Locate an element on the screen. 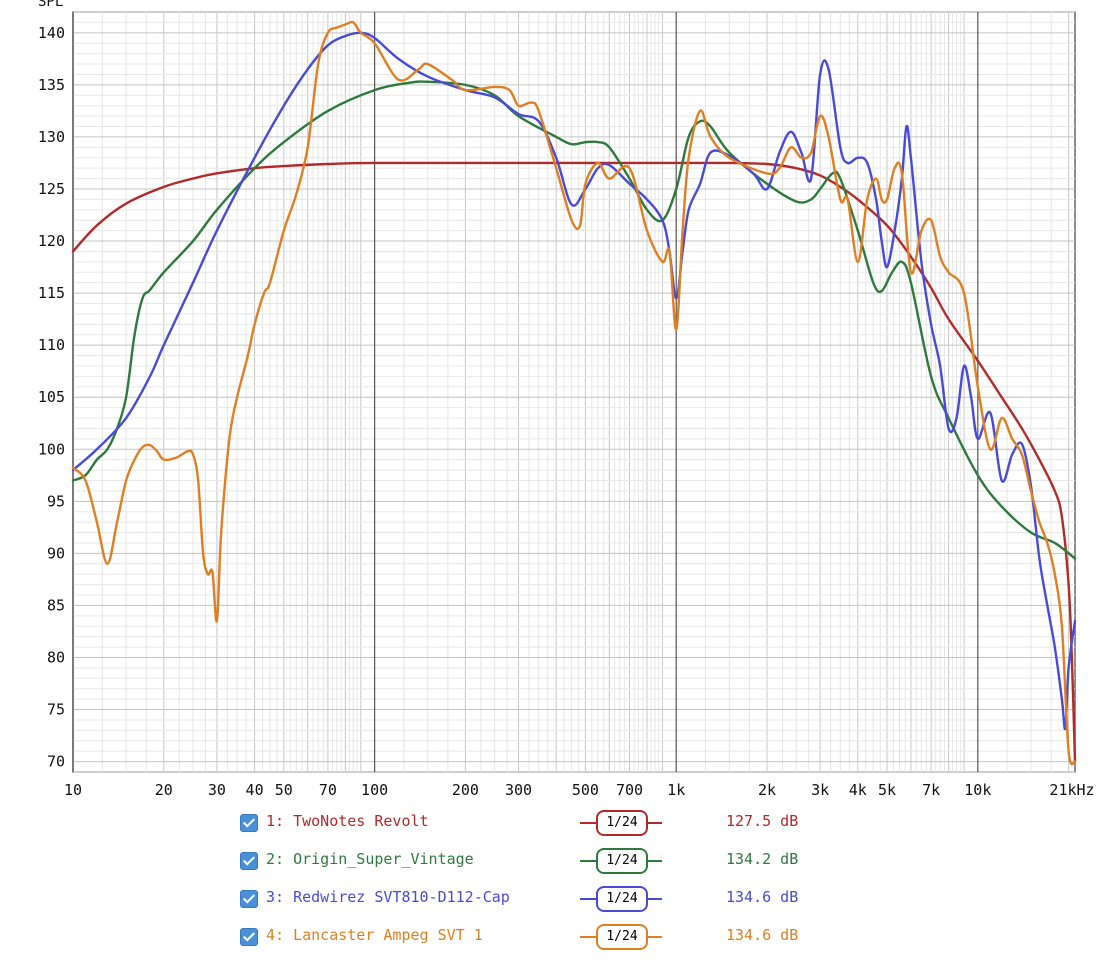  x-tick-label: 10k is located at coordinates (977, 790).